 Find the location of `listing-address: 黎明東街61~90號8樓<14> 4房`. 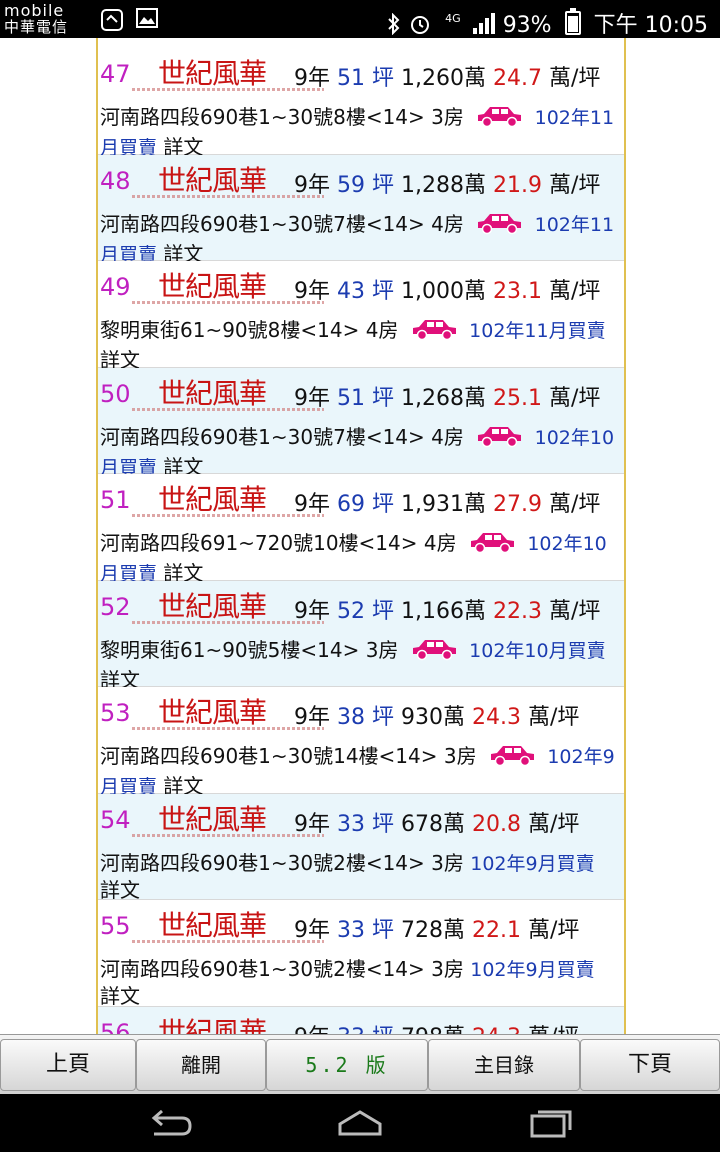

listing-address: 黎明東街61~90號8樓<14> 4房 is located at coordinates (249, 330).